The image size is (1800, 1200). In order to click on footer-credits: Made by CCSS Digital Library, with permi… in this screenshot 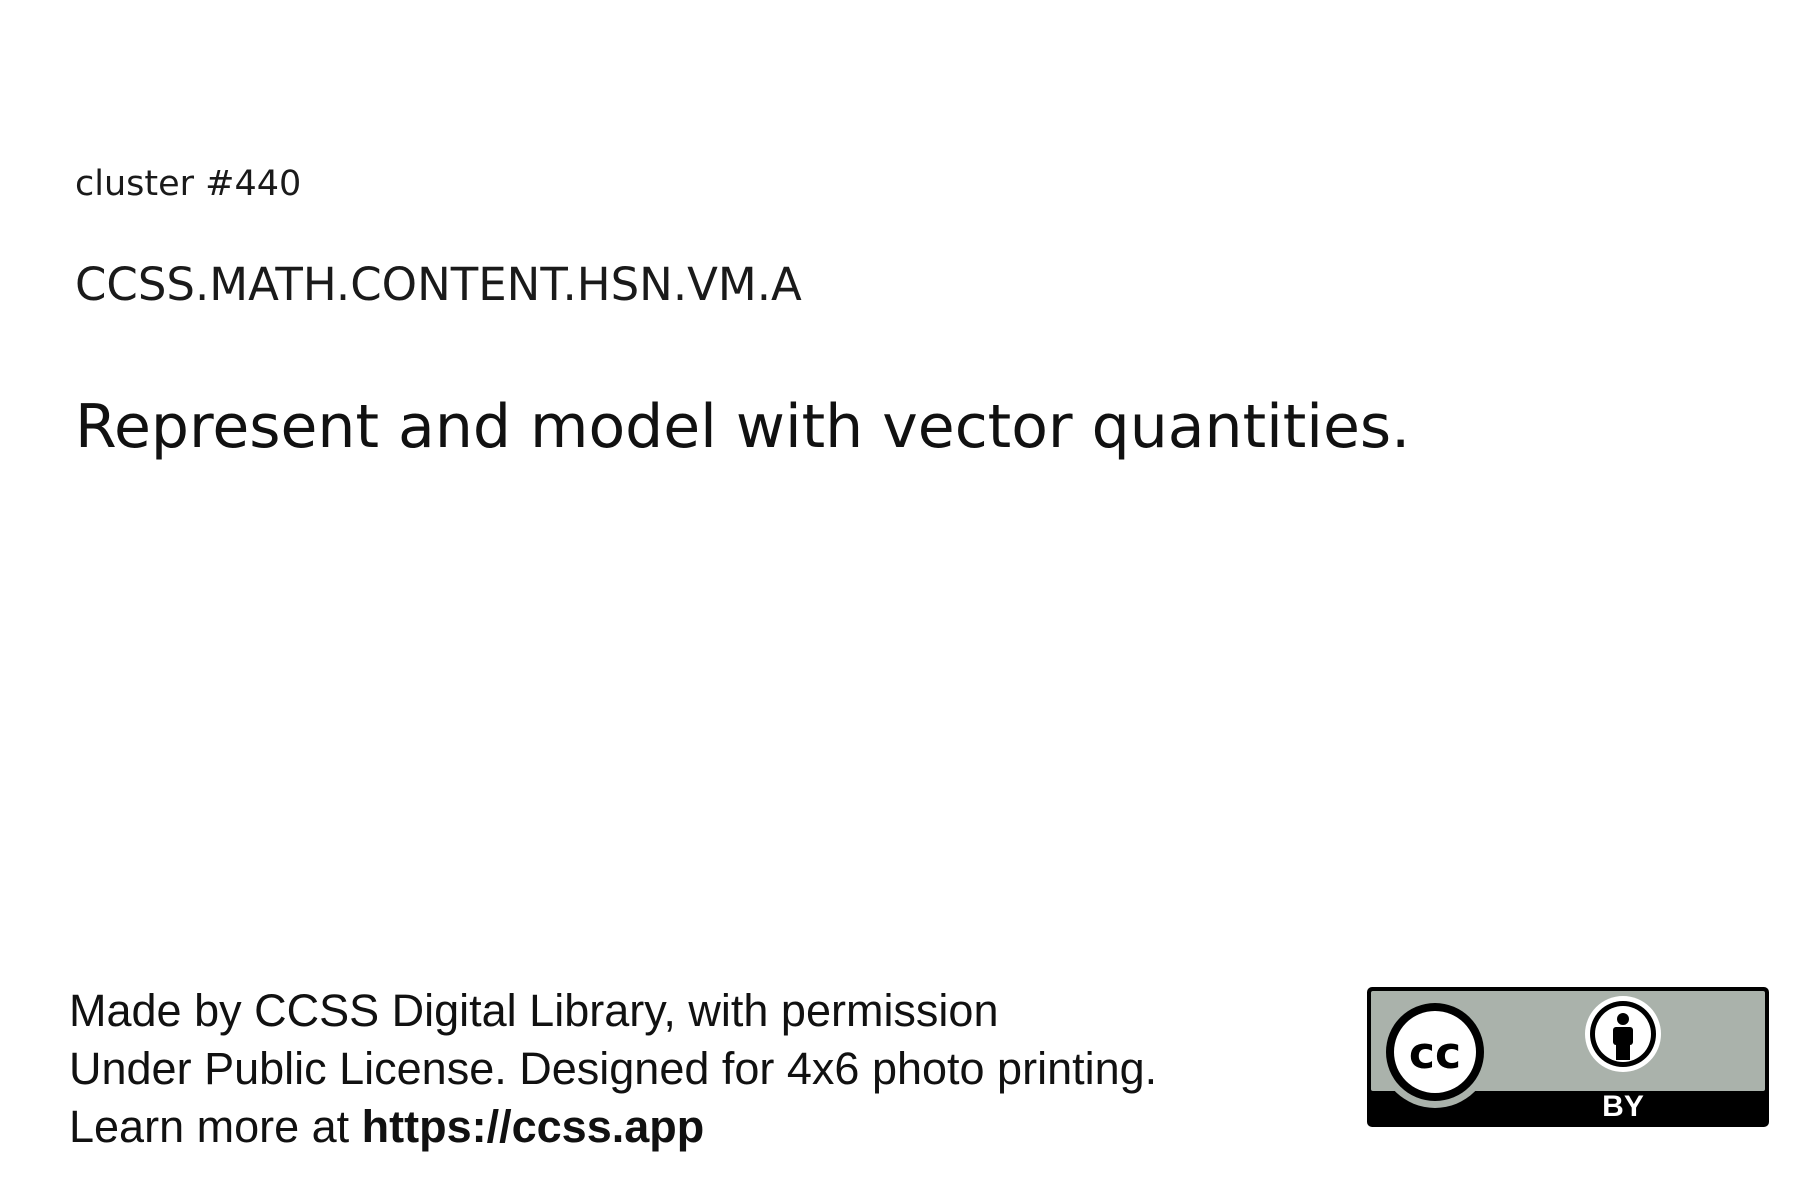, I will do `click(613, 1069)`.